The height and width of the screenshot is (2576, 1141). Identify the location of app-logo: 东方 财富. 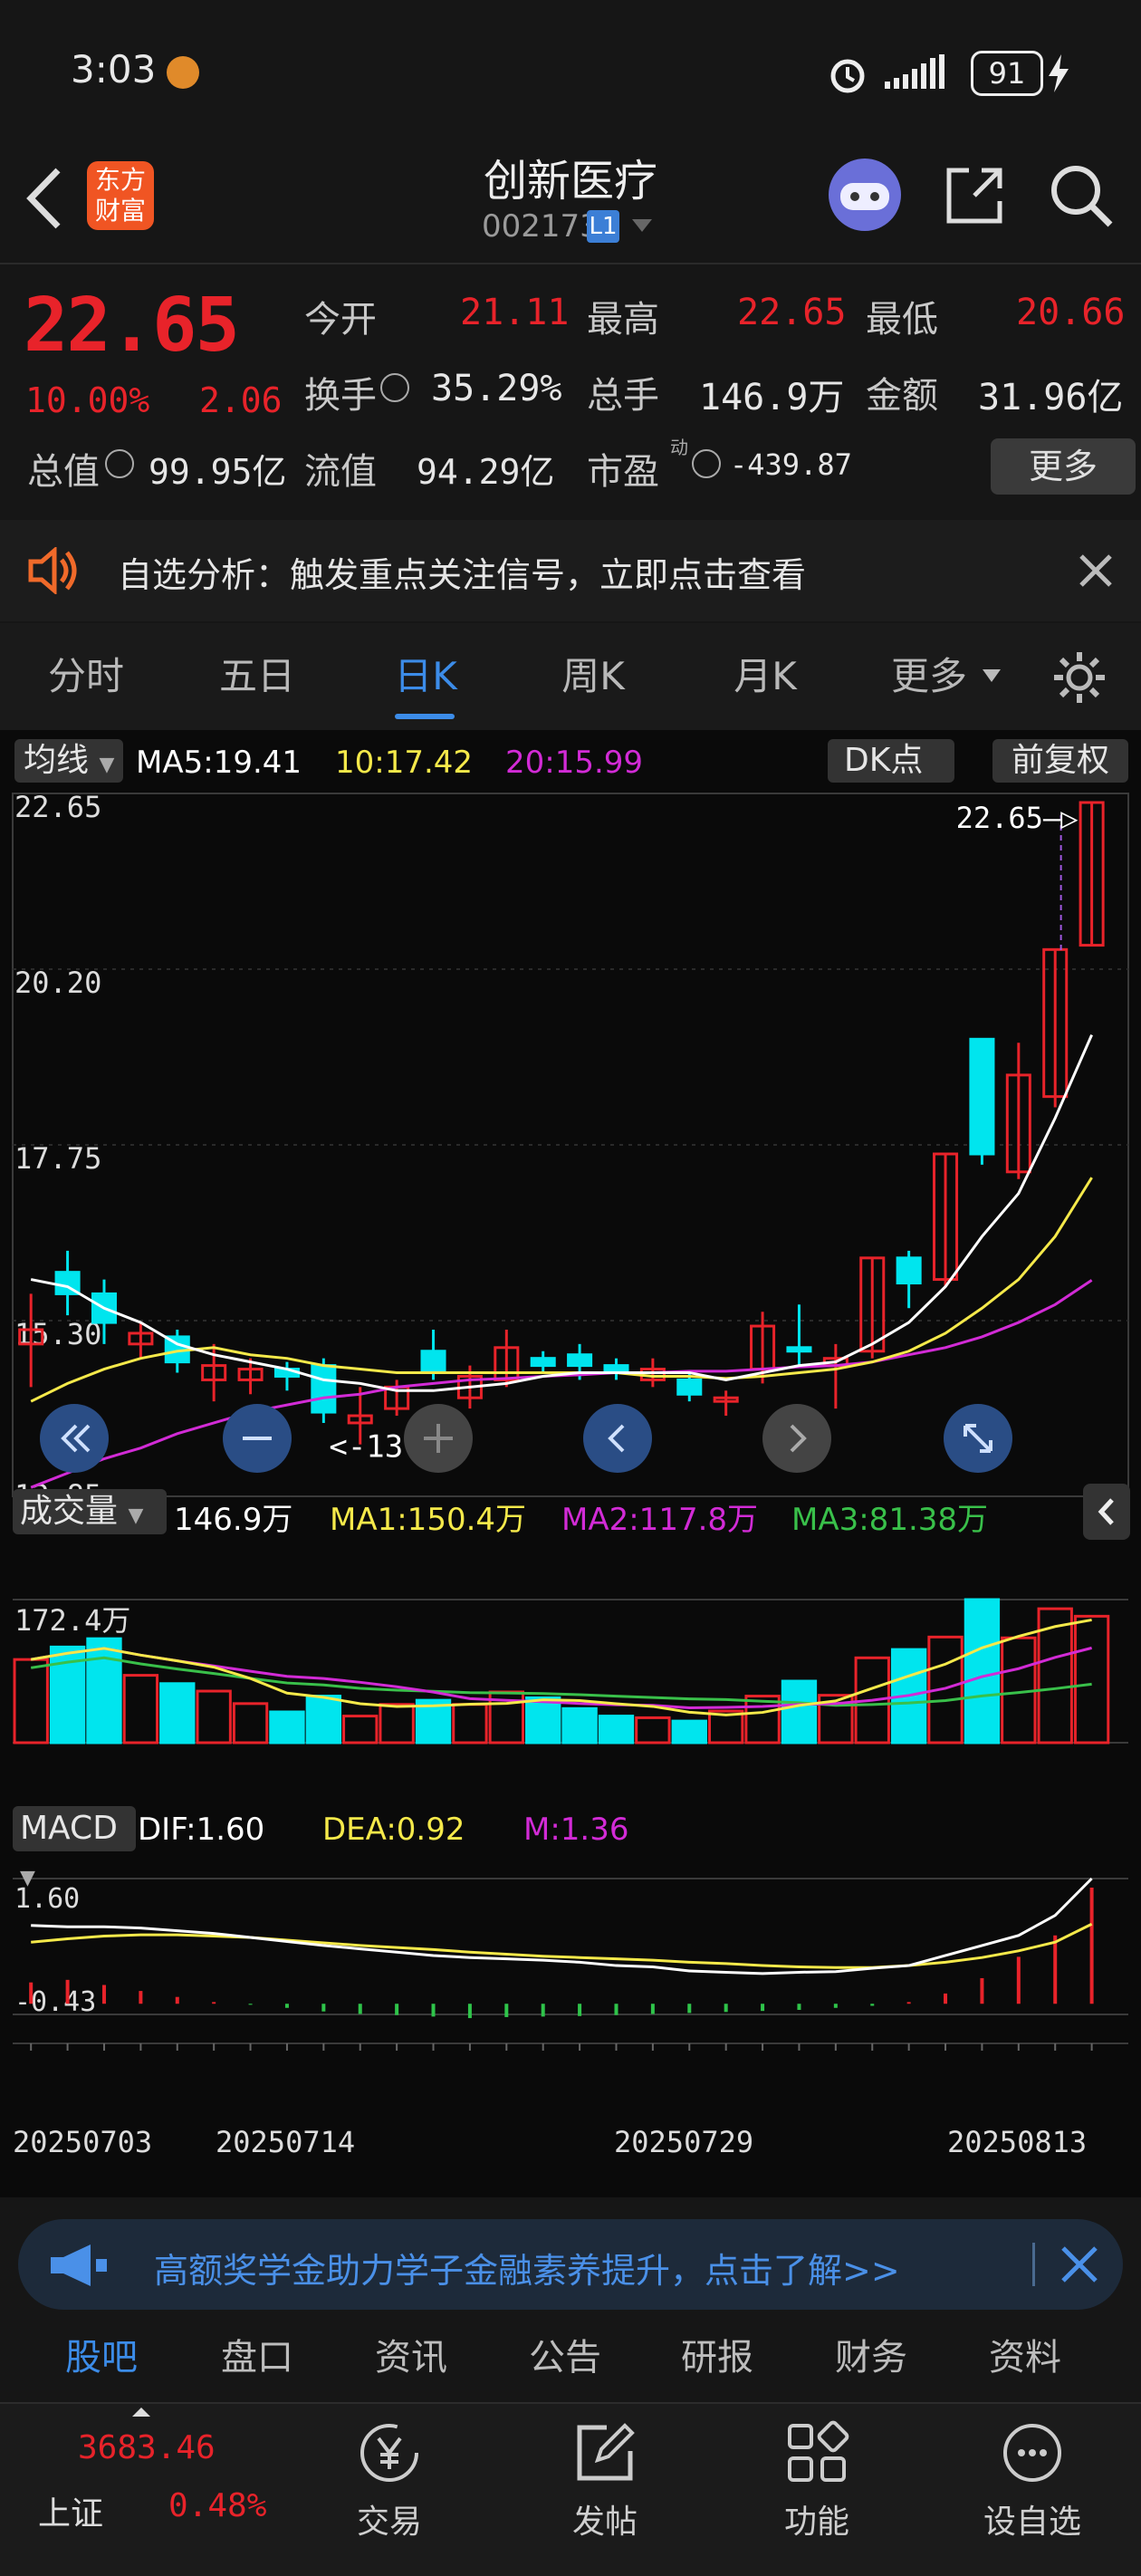
(121, 195).